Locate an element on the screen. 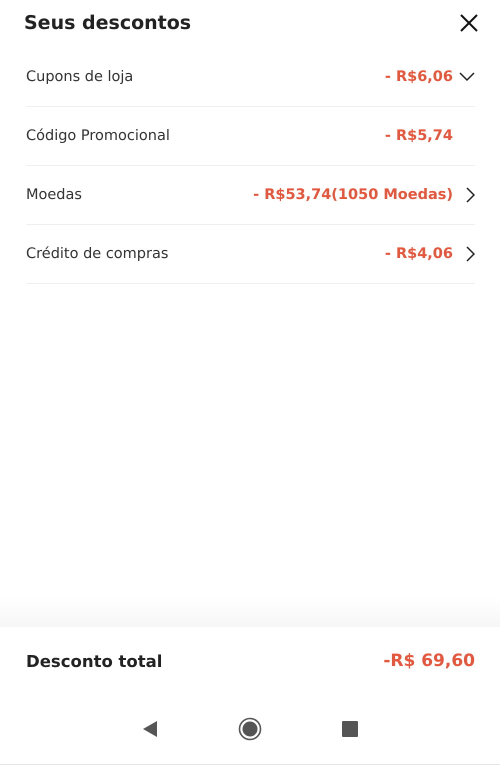  chevron-down-icon is located at coordinates (467, 77).